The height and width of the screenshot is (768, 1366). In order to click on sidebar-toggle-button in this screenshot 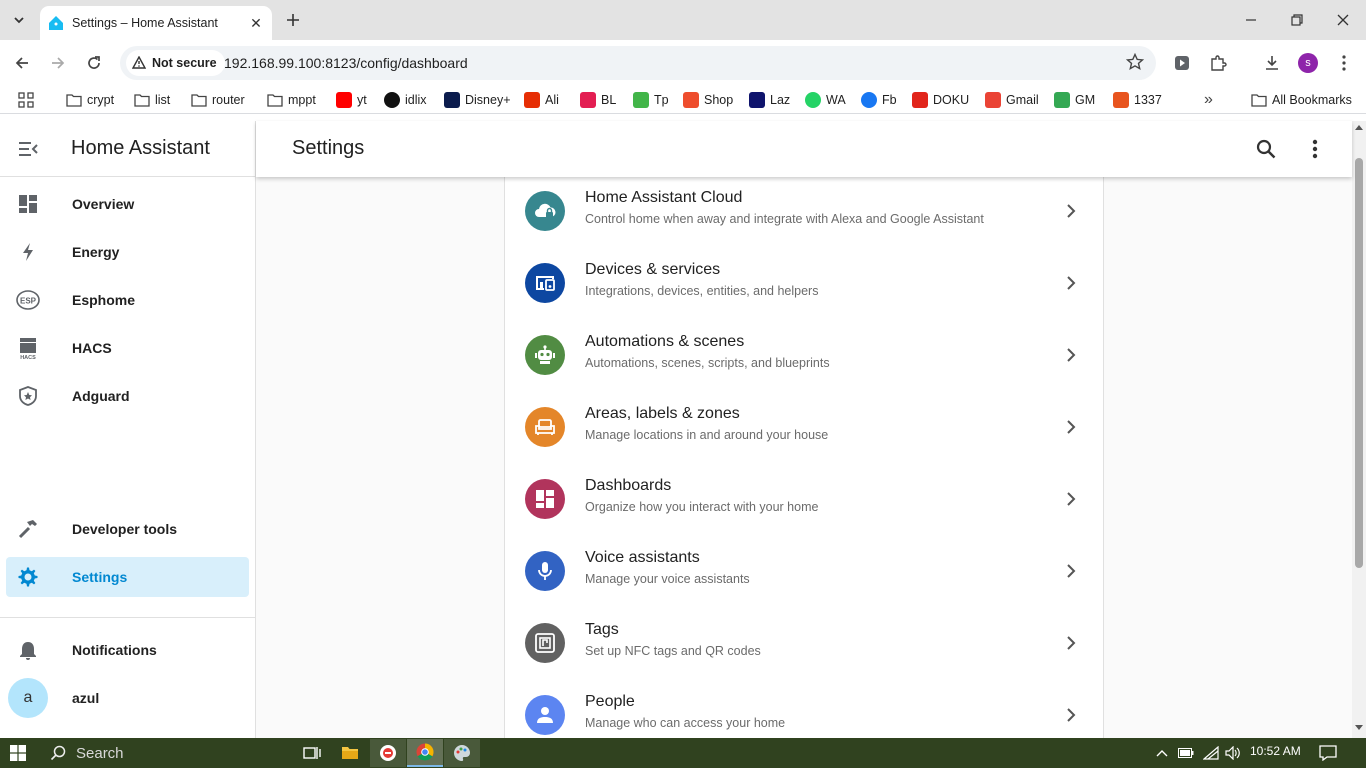, I will do `click(28, 149)`.